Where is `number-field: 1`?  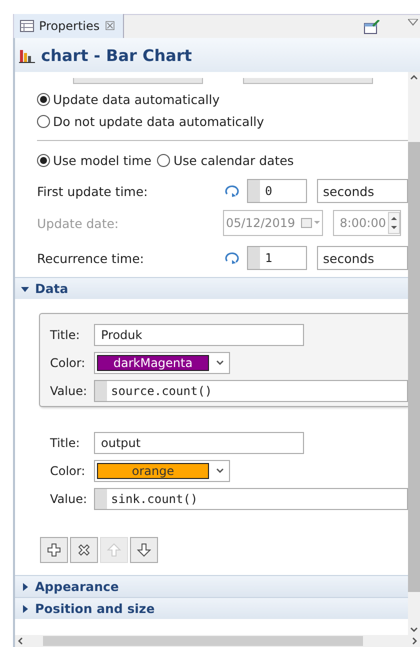
number-field: 1 is located at coordinates (277, 258).